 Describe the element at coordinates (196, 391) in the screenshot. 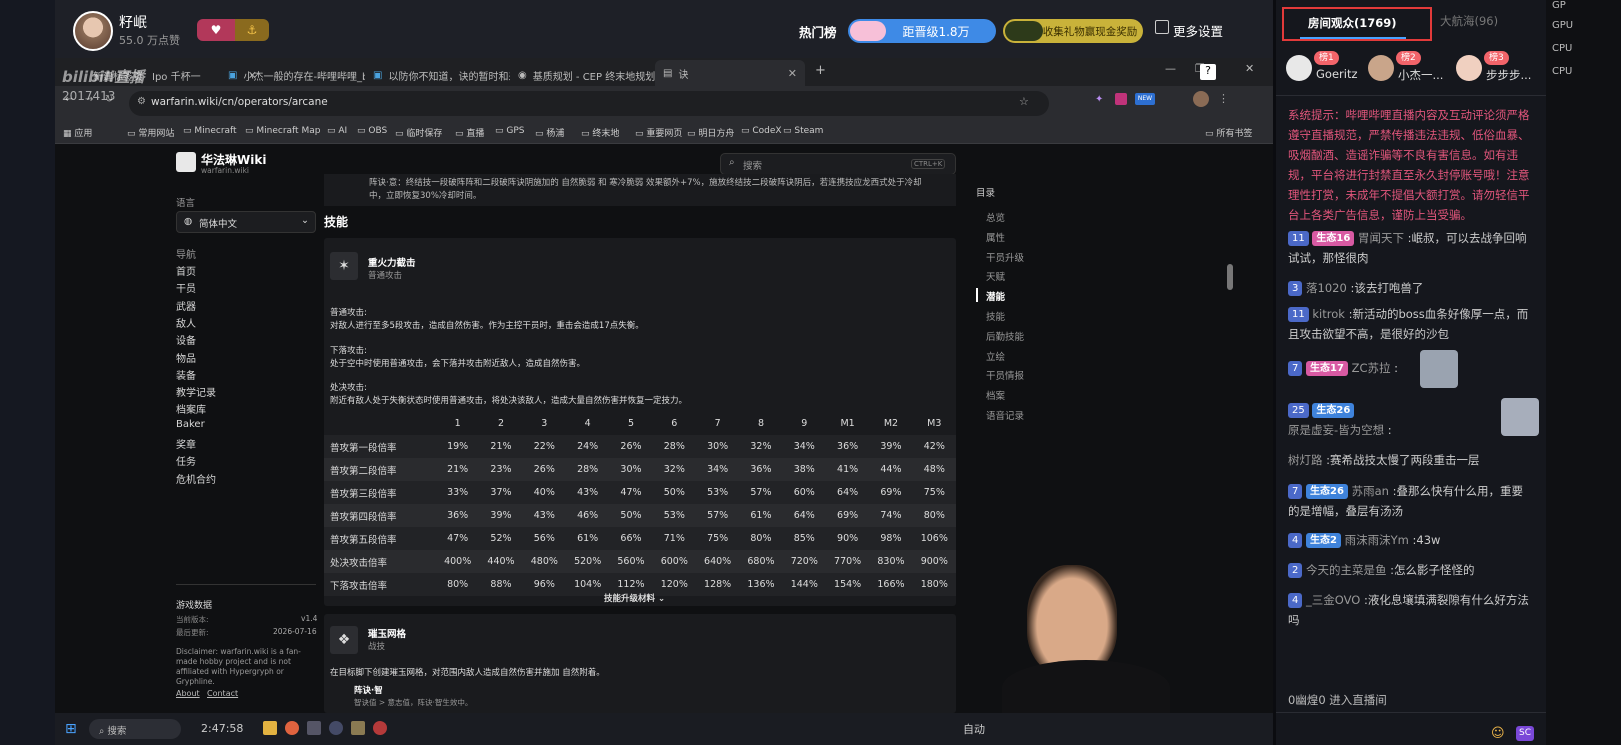

I see `nav-link: 教学记录` at that location.